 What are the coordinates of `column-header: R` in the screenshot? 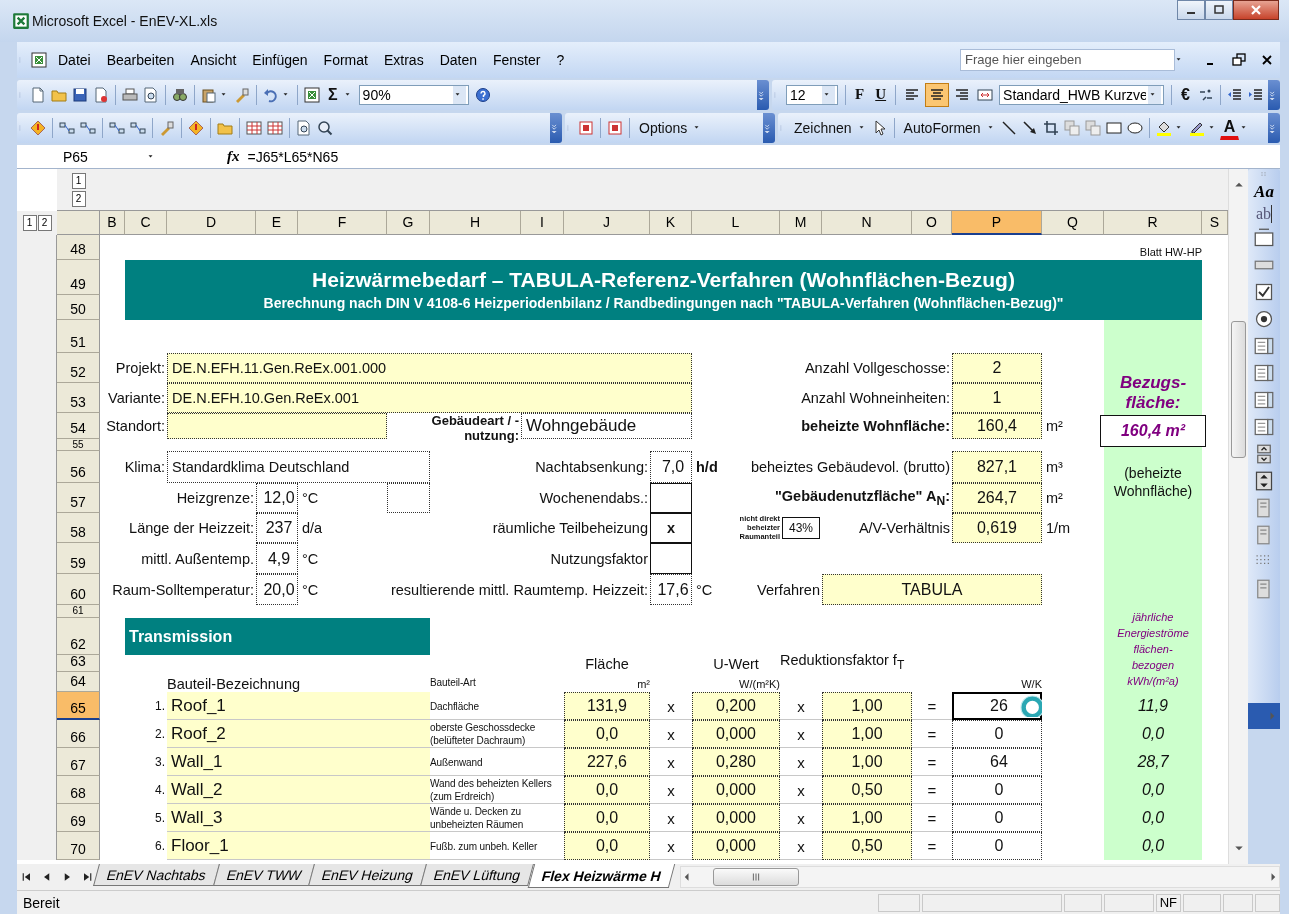 It's located at (1153, 223).